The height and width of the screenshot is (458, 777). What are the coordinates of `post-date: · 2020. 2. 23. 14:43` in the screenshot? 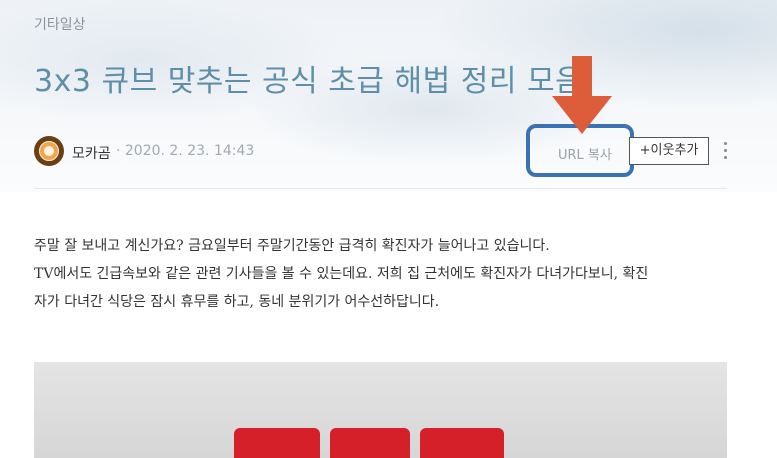 It's located at (185, 151).